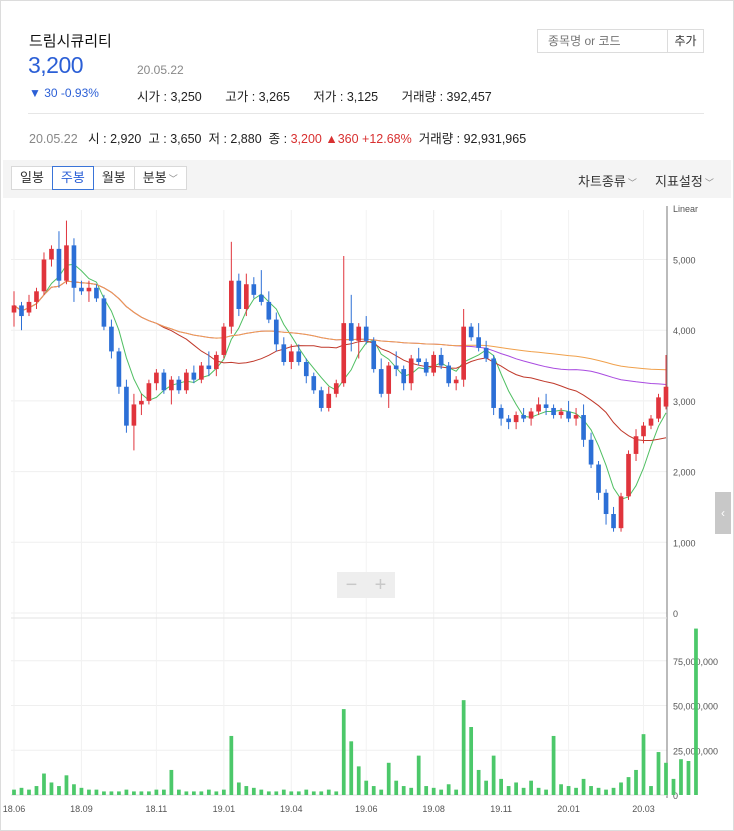 The height and width of the screenshot is (831, 734). I want to click on time-tick-label: 19.08, so click(433, 809).